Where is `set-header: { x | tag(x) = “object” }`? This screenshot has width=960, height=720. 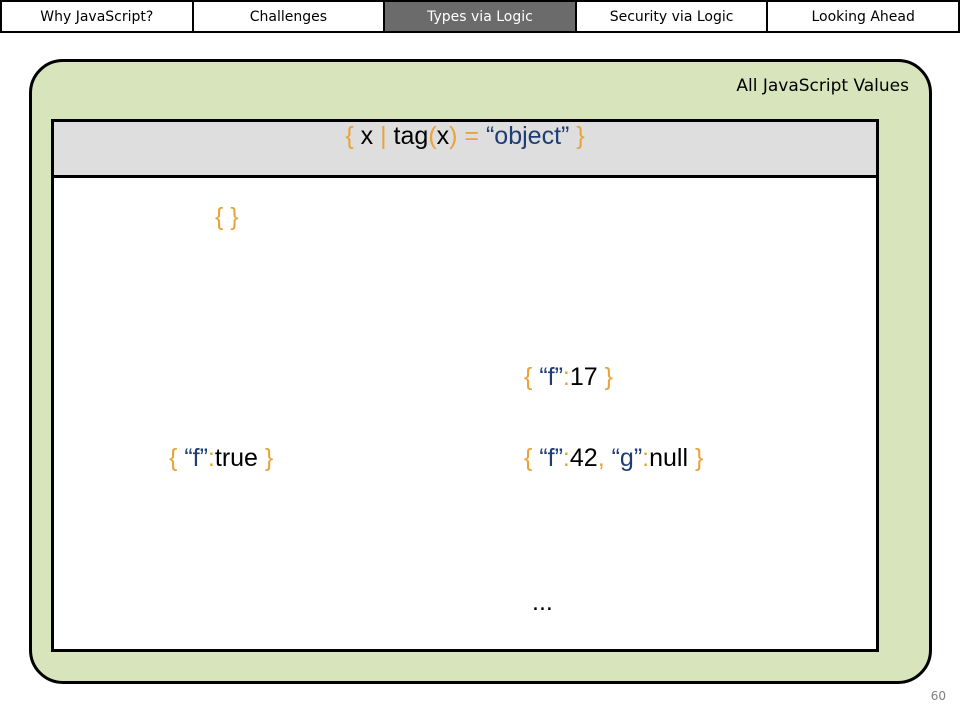 set-header: { x | tag(x) = “object” } is located at coordinates (465, 150).